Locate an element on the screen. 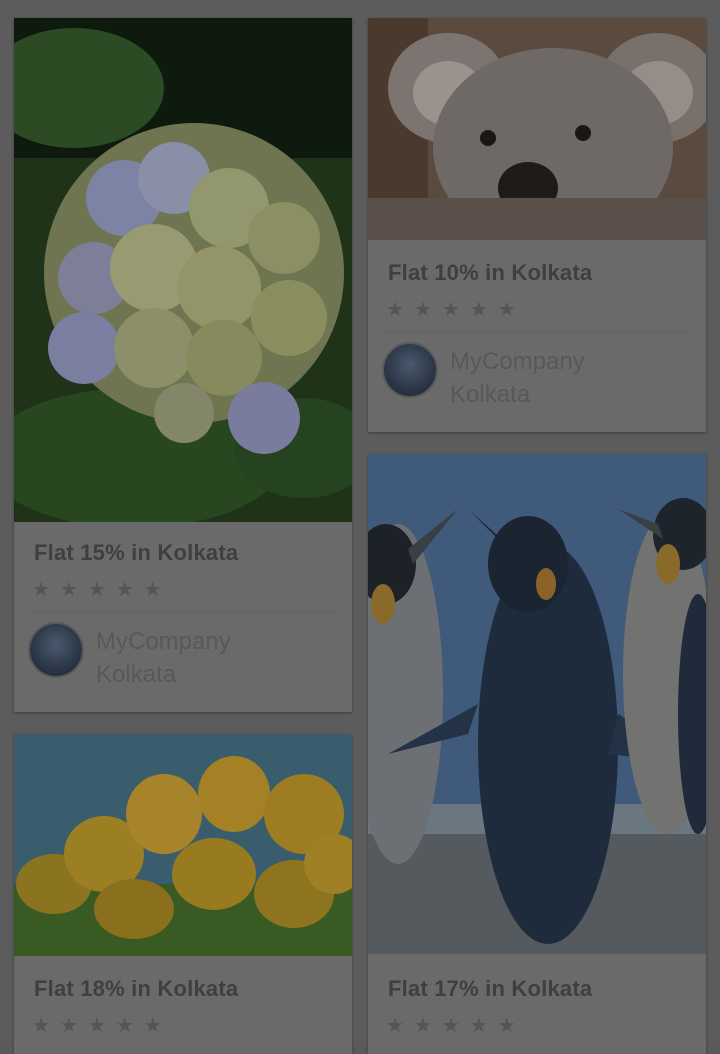 The width and height of the screenshot is (720, 1054). offer-title: Flat 15% in Kolkata is located at coordinates (136, 552).